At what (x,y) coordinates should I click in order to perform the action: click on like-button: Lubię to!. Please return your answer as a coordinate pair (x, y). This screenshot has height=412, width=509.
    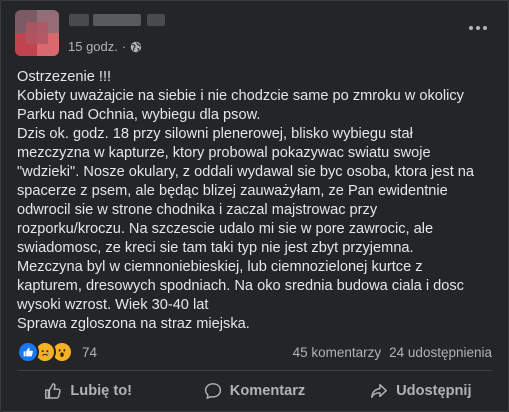
    Looking at the image, I should click on (88, 391).